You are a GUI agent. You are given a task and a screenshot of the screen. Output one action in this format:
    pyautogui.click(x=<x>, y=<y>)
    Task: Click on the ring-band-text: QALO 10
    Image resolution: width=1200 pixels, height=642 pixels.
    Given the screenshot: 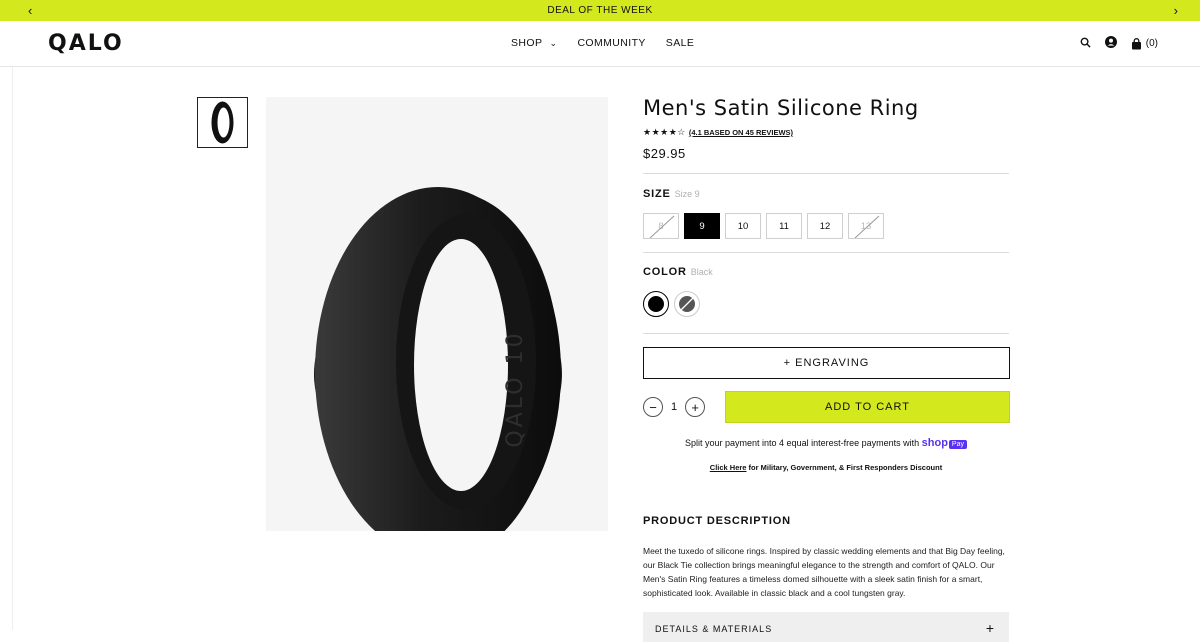 What is the action you would take?
    pyautogui.click(x=515, y=388)
    